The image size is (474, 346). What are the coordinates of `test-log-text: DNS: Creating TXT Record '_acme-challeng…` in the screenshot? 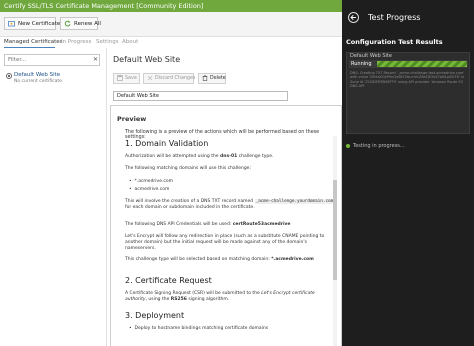 It's located at (407, 80).